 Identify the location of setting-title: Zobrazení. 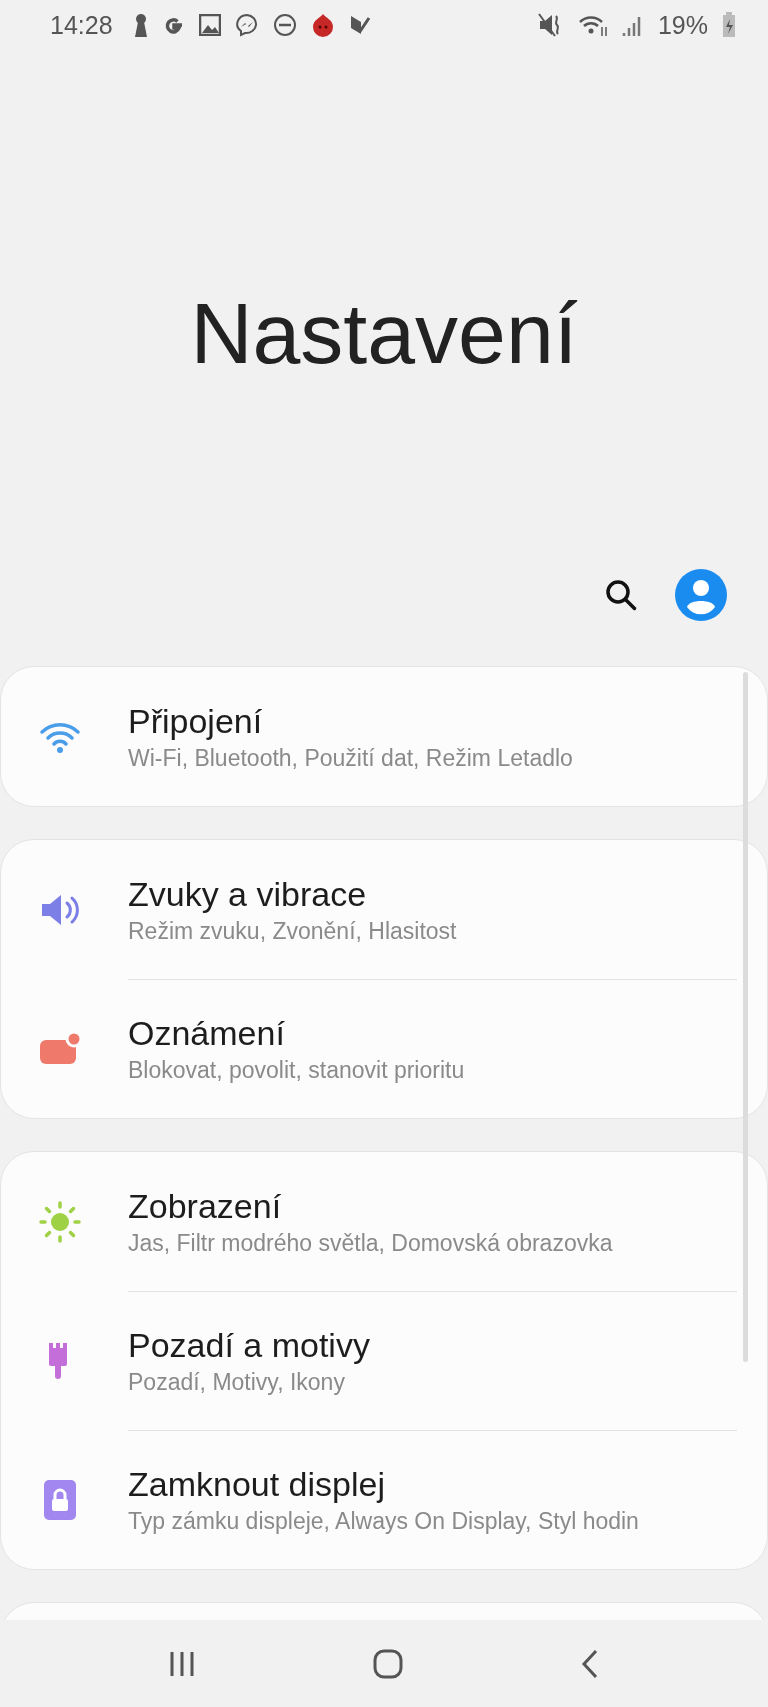
(417, 1206).